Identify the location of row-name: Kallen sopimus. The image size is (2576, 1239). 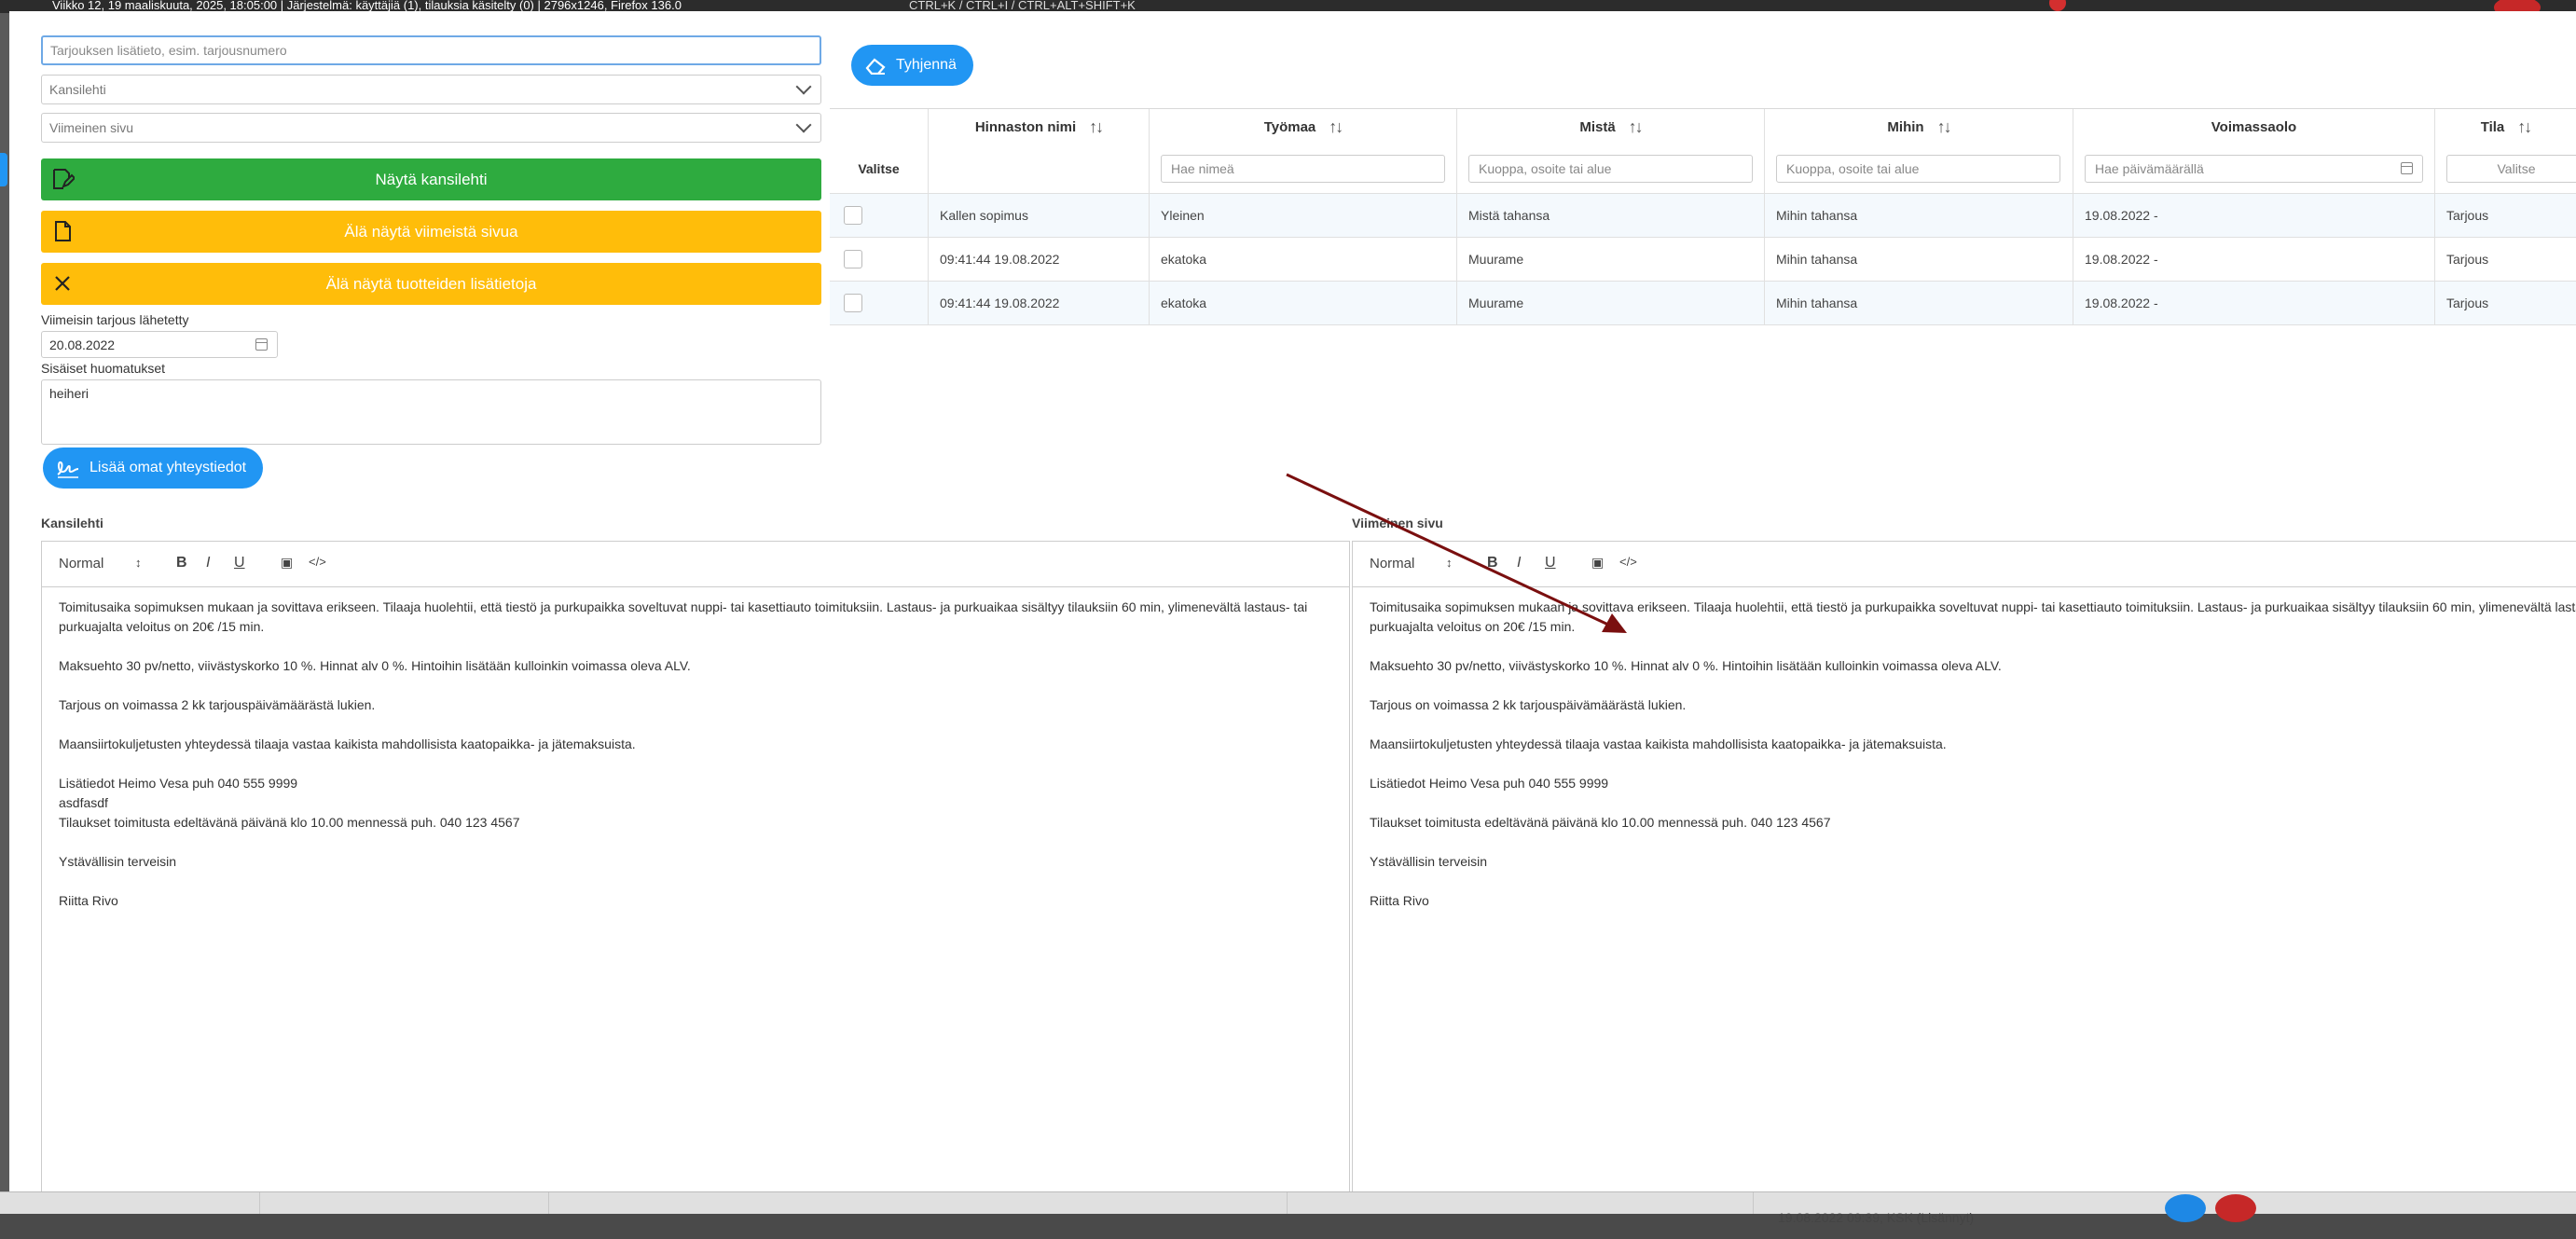
(1038, 216).